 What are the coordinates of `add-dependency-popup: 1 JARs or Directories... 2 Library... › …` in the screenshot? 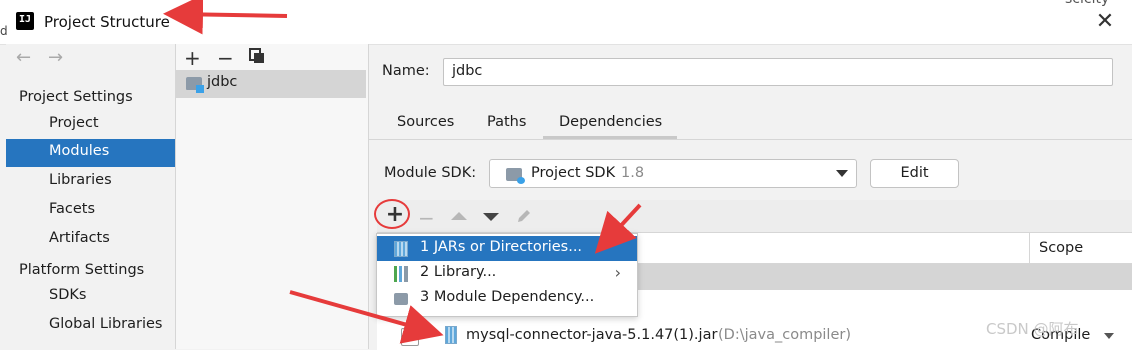 It's located at (507, 275).